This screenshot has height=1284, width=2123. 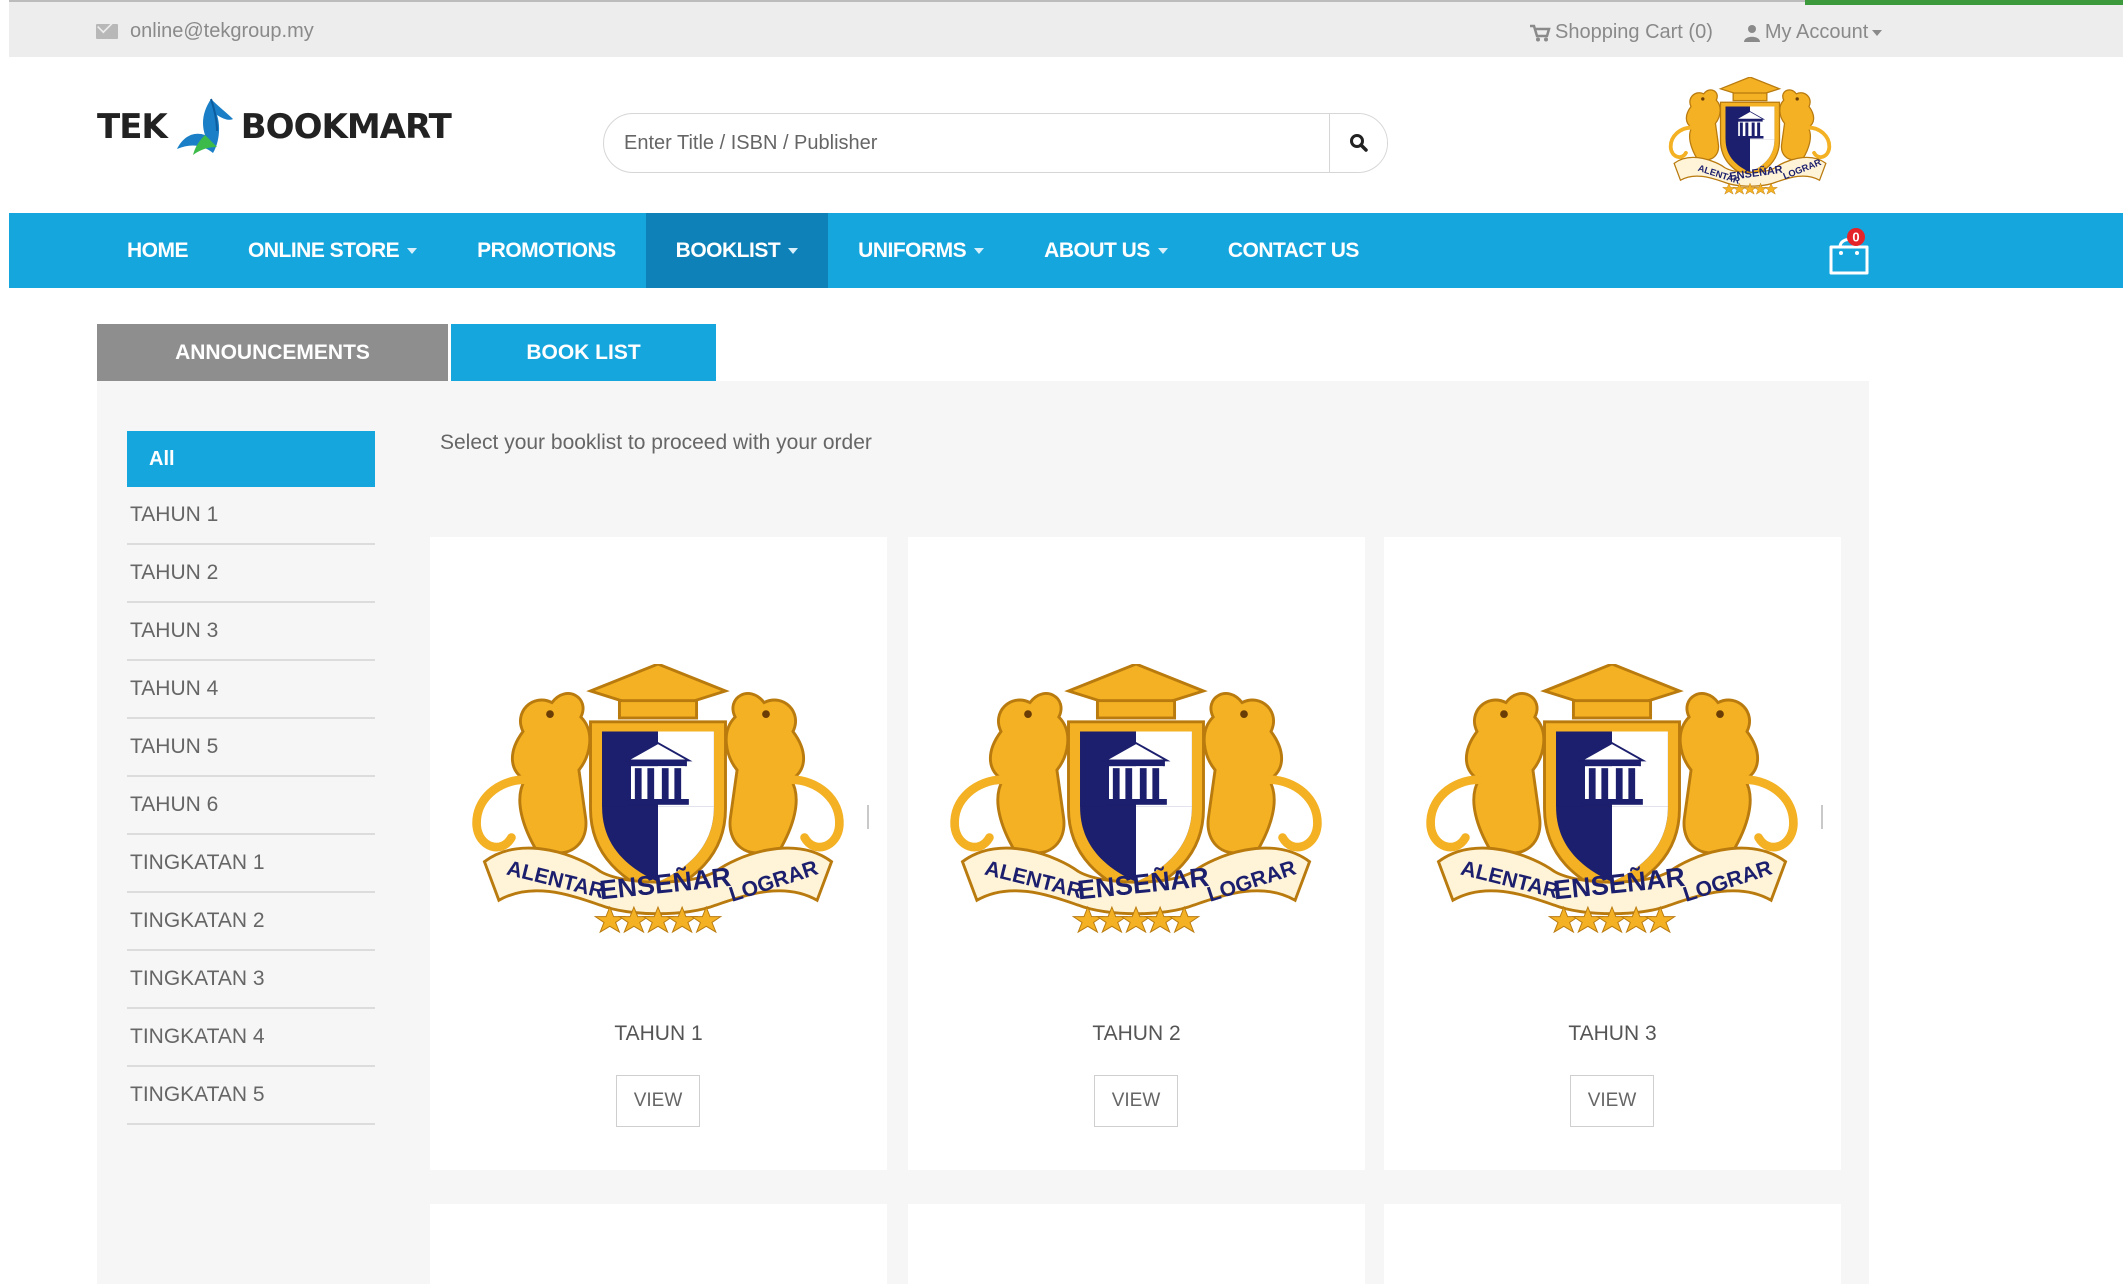 I want to click on search-input, so click(x=966, y=143).